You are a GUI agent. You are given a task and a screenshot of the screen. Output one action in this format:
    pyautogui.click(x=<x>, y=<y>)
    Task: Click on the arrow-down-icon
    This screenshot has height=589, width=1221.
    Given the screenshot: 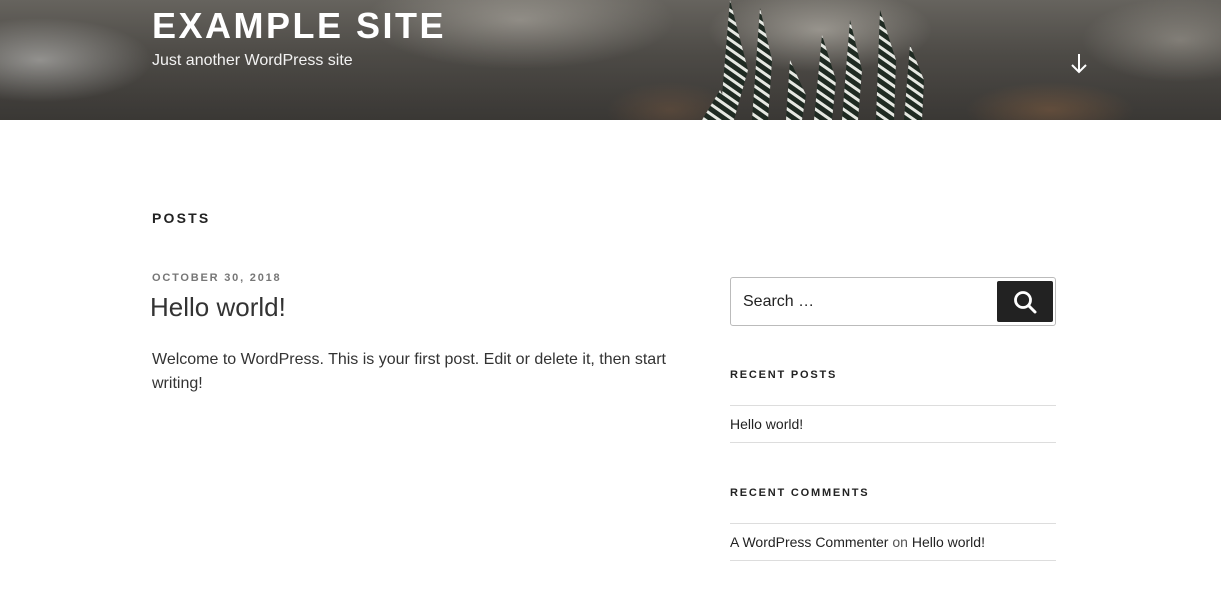 What is the action you would take?
    pyautogui.click(x=1079, y=64)
    